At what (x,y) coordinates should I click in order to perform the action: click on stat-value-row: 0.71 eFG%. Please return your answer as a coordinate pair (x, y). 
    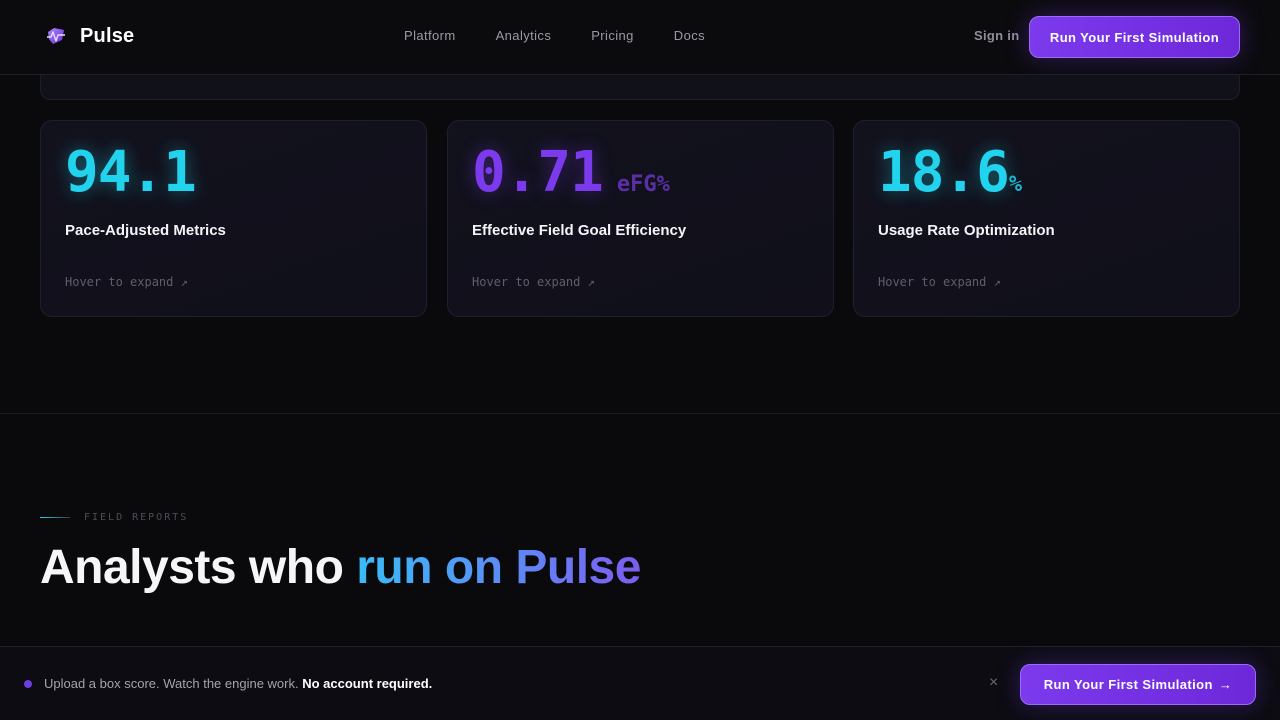
    Looking at the image, I should click on (571, 173).